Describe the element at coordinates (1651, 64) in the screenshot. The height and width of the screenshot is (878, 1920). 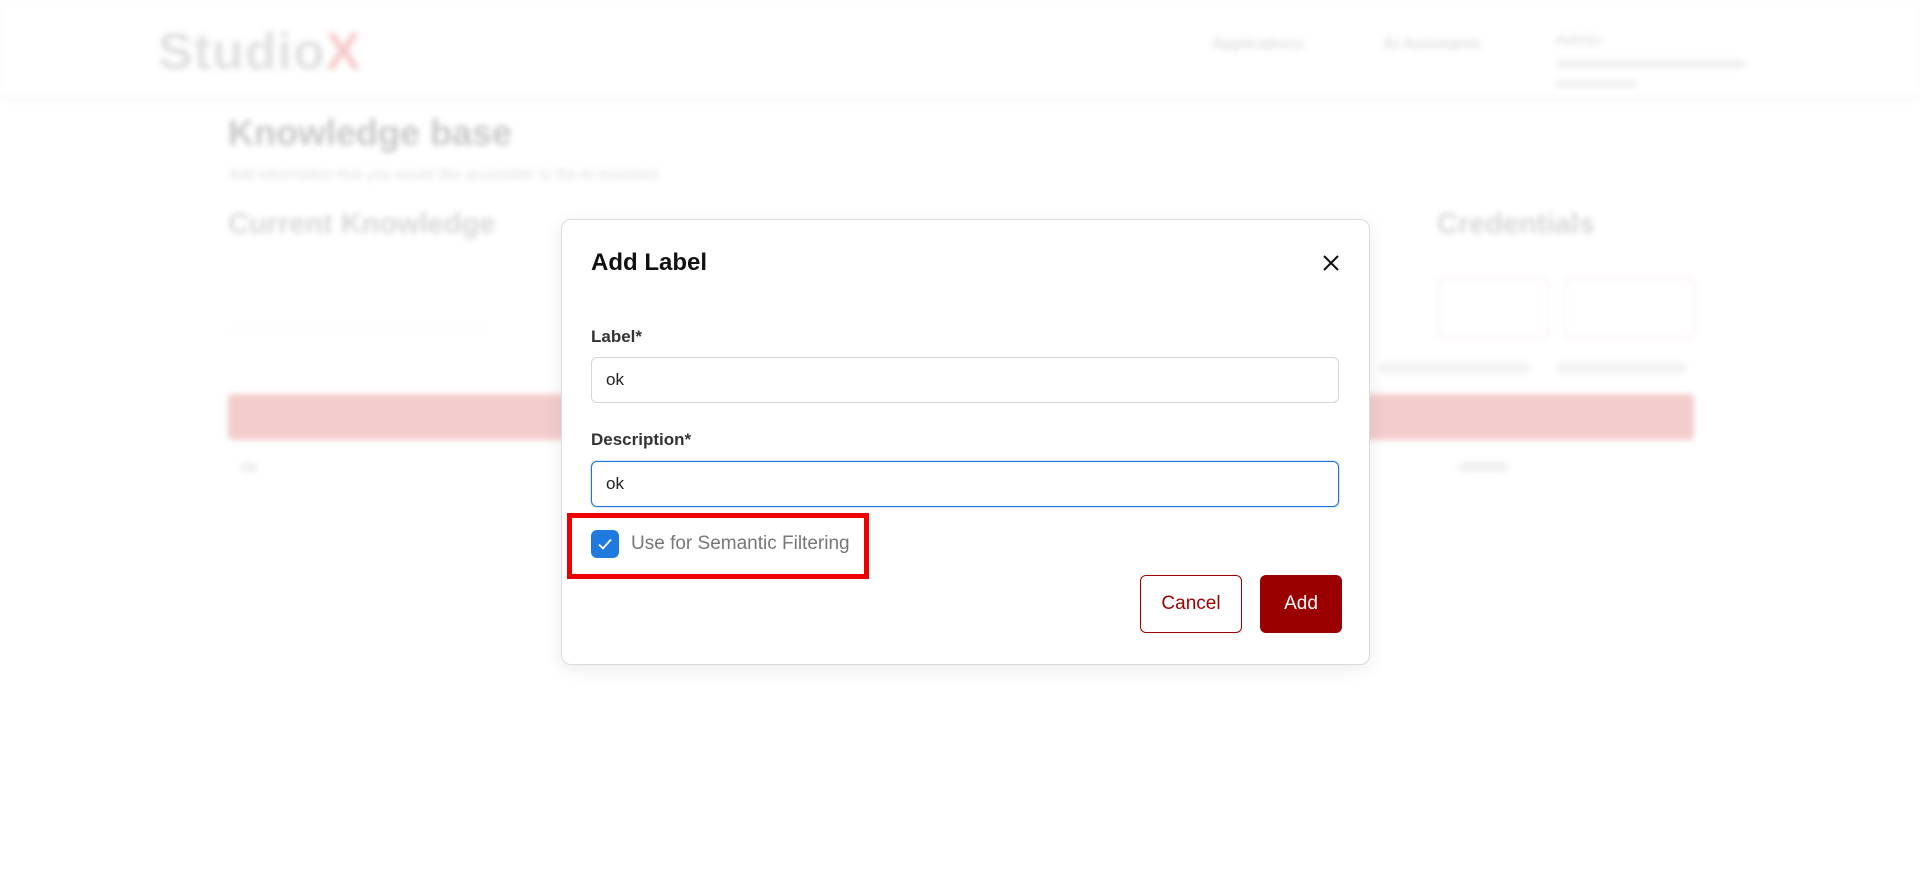
I see `user-email-placeholder` at that location.